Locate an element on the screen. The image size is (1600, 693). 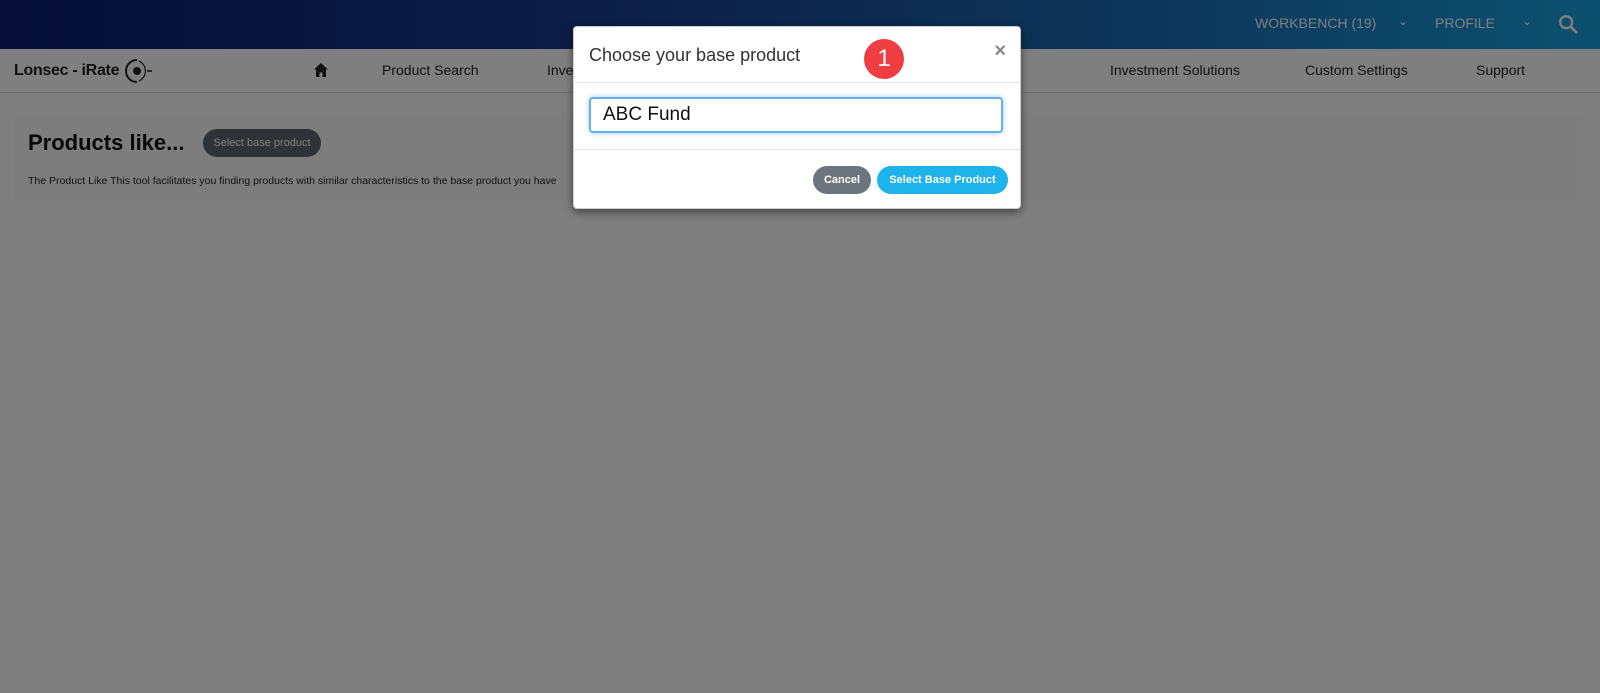
base-product-search-input is located at coordinates (796, 115).